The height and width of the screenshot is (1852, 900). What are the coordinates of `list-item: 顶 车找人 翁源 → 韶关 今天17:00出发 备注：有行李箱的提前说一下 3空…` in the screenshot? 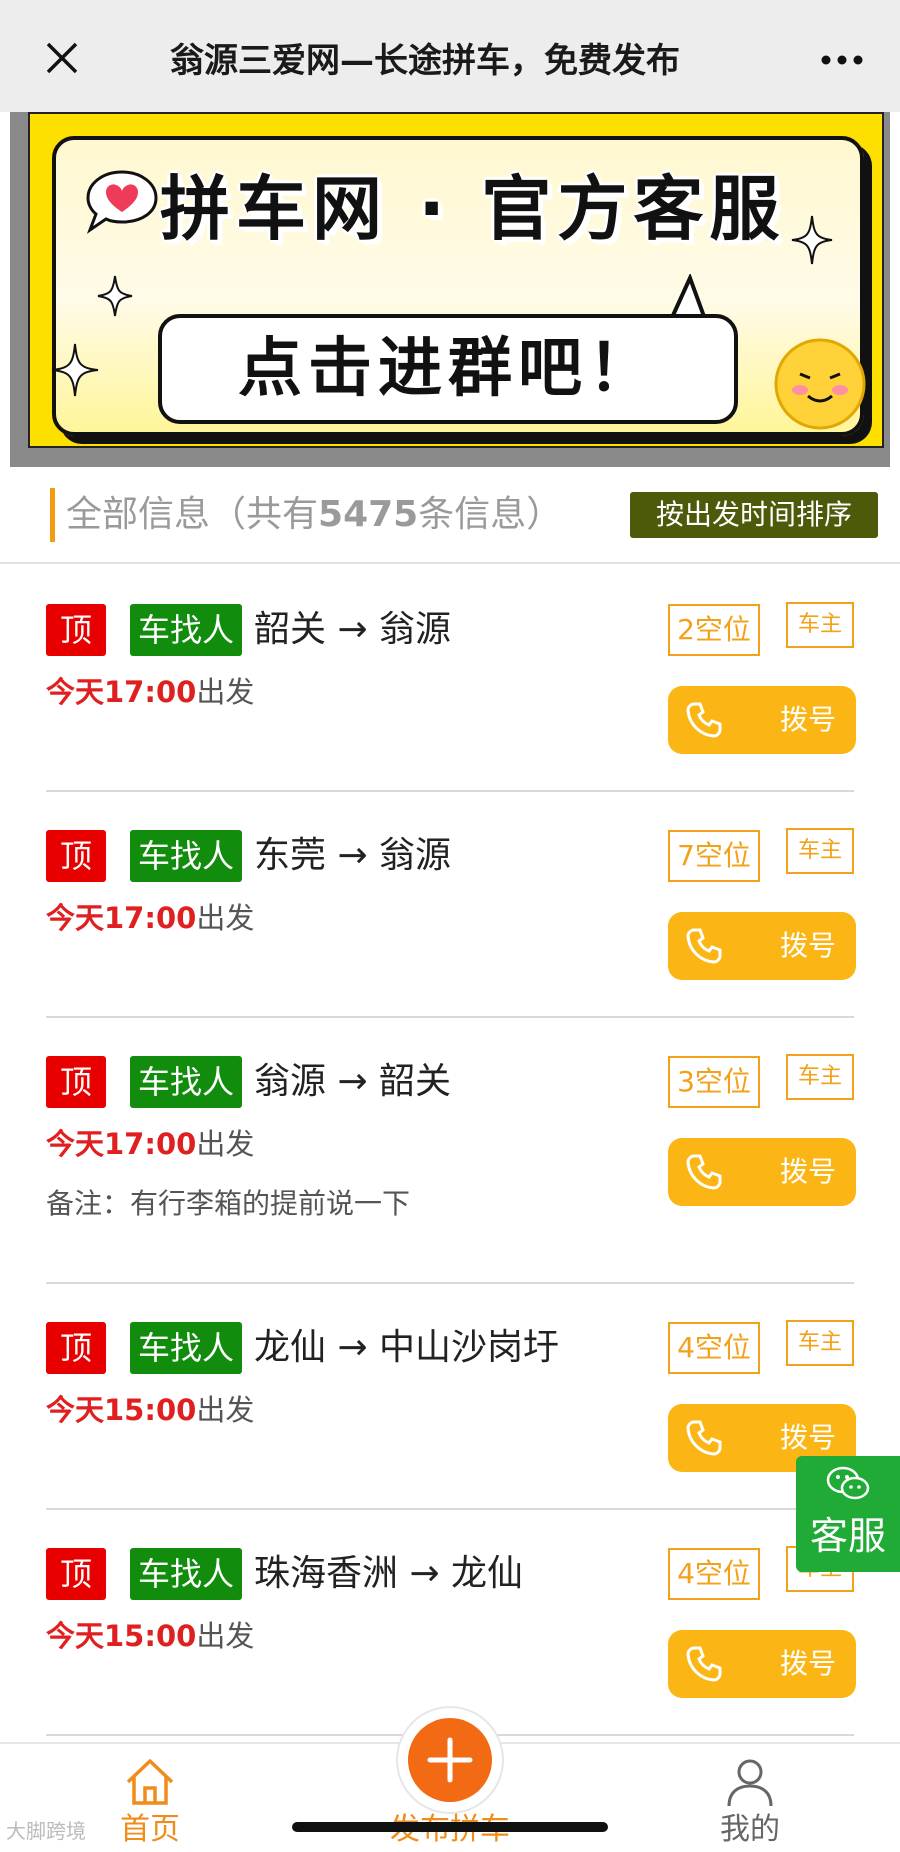 It's located at (450, 1151).